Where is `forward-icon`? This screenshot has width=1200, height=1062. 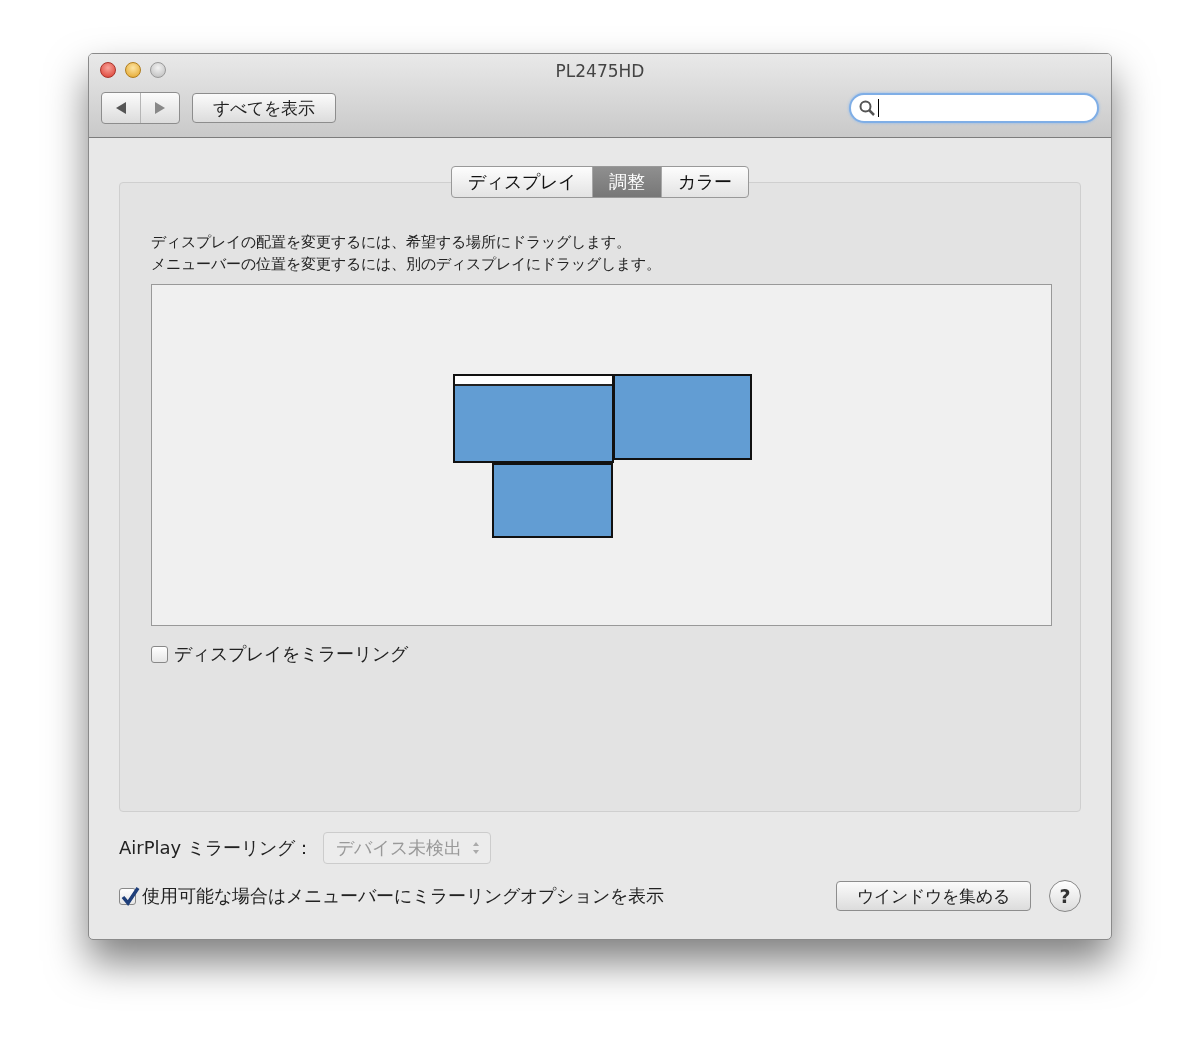 forward-icon is located at coordinates (160, 108).